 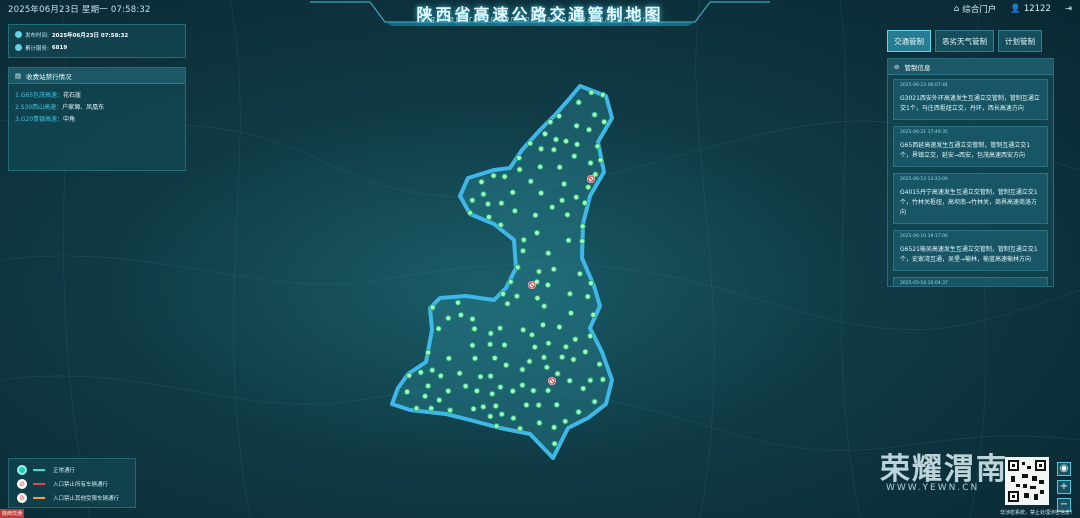 What do you see at coordinates (1020, 41) in the screenshot?
I see `tab-planned-control: 计划管制` at bounding box center [1020, 41].